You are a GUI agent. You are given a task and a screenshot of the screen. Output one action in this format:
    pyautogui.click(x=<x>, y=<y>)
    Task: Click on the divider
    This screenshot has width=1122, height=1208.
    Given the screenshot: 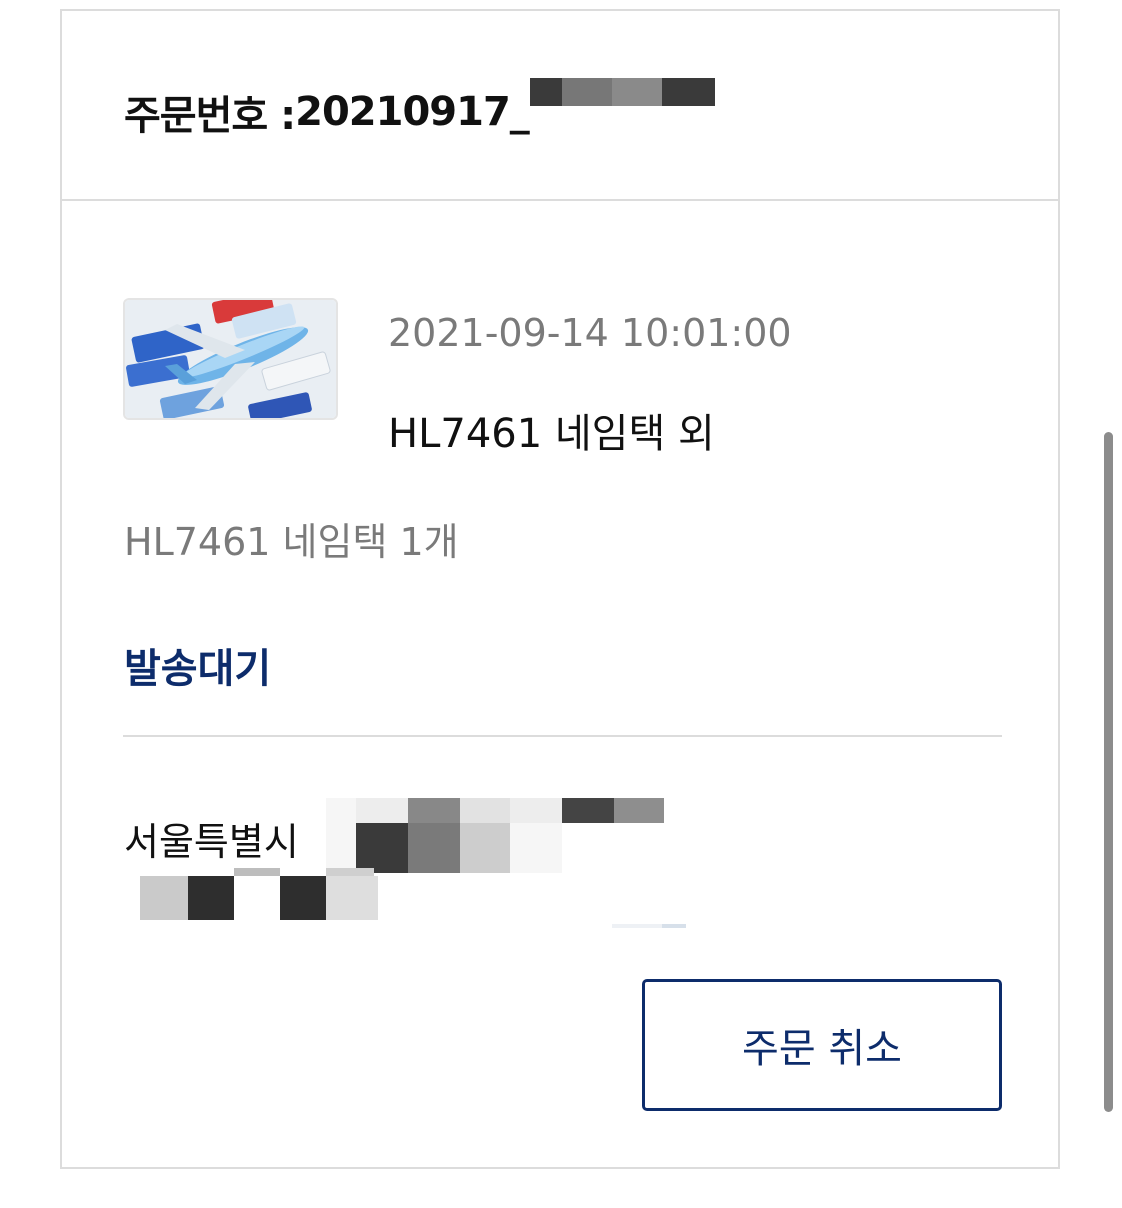 What is the action you would take?
    pyautogui.click(x=562, y=736)
    